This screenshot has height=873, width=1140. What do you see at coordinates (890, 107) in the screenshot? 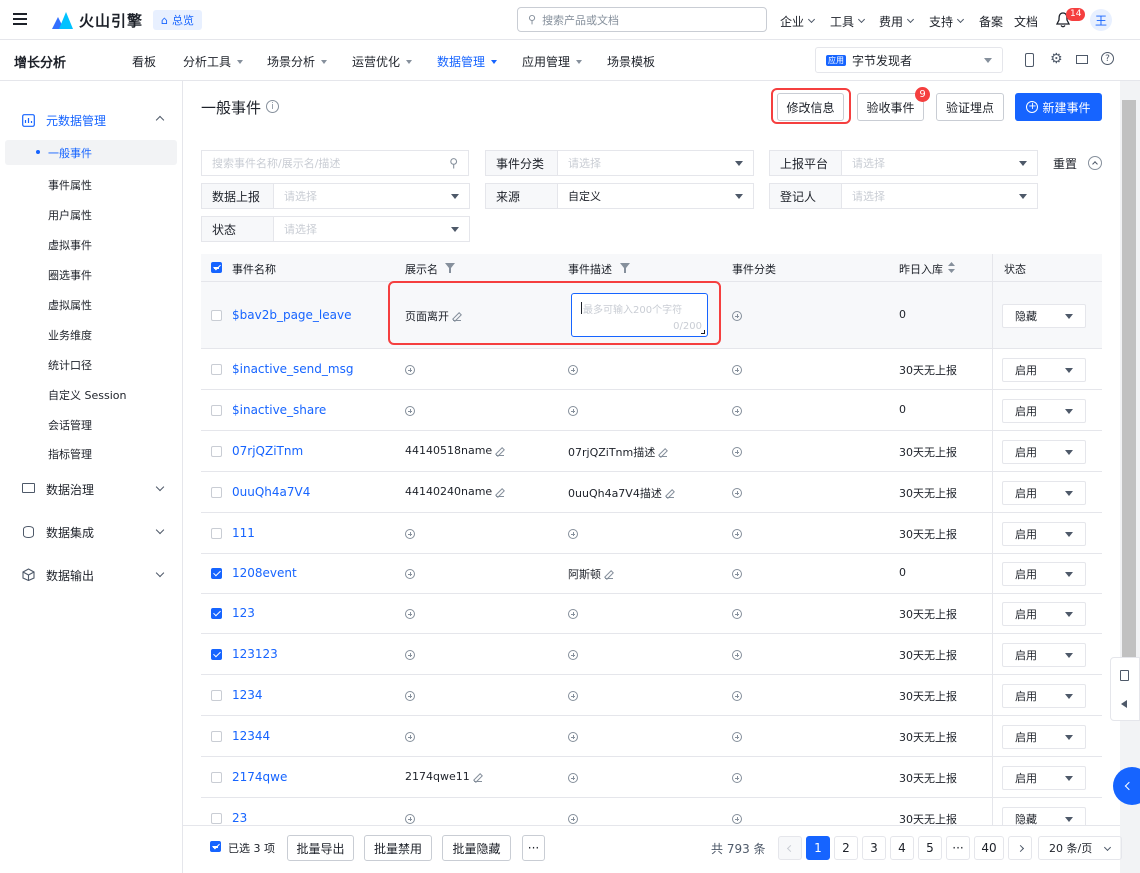
I see `check-events-button: 验收事件` at bounding box center [890, 107].